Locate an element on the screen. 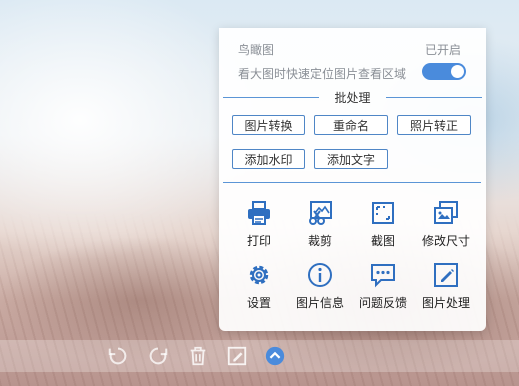 This screenshot has width=519, height=386. feedback-label: 问题反馈 is located at coordinates (382, 303).